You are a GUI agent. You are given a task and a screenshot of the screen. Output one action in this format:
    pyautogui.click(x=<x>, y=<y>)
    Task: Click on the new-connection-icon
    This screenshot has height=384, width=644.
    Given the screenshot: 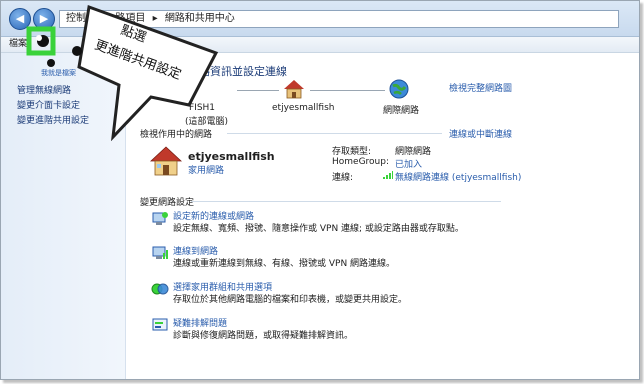 What is the action you would take?
    pyautogui.click(x=160, y=218)
    